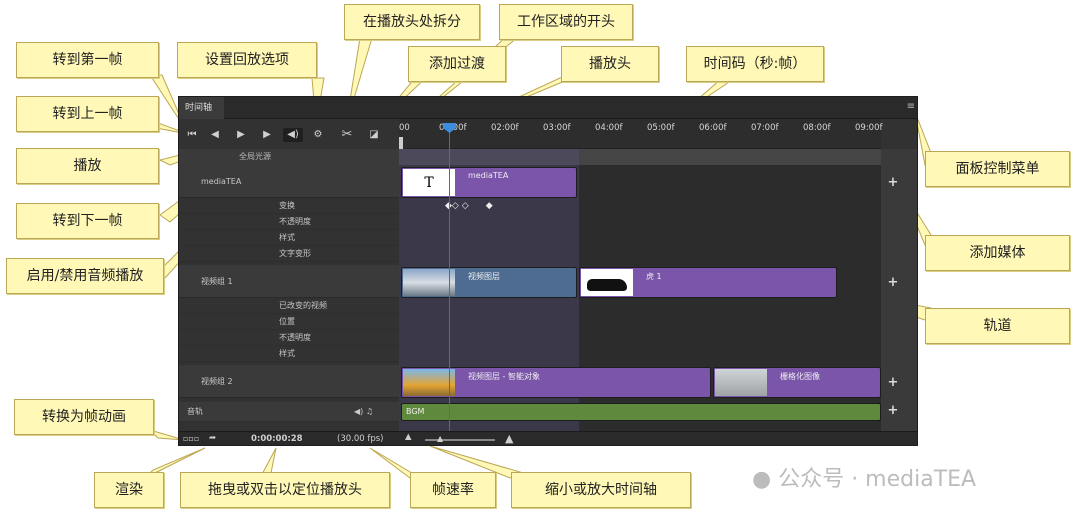 The width and height of the screenshot is (1080, 522). Describe the element at coordinates (84, 417) in the screenshot. I see `label-convert-frame-anim: 转换为帧动画` at that location.